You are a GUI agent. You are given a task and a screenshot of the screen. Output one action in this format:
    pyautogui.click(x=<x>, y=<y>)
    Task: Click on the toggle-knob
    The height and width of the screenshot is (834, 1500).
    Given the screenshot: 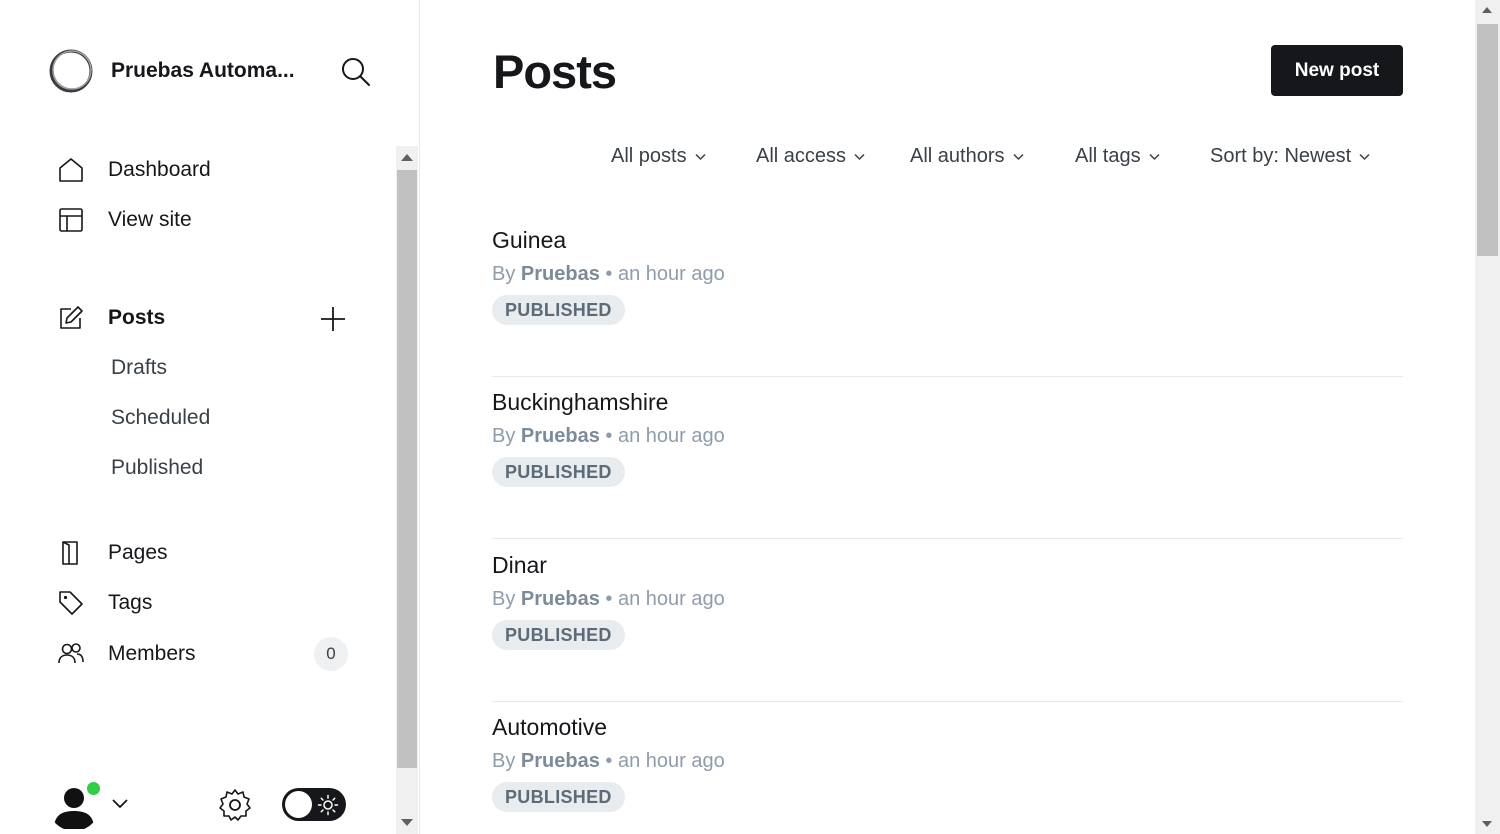 What is the action you would take?
    pyautogui.click(x=298, y=804)
    